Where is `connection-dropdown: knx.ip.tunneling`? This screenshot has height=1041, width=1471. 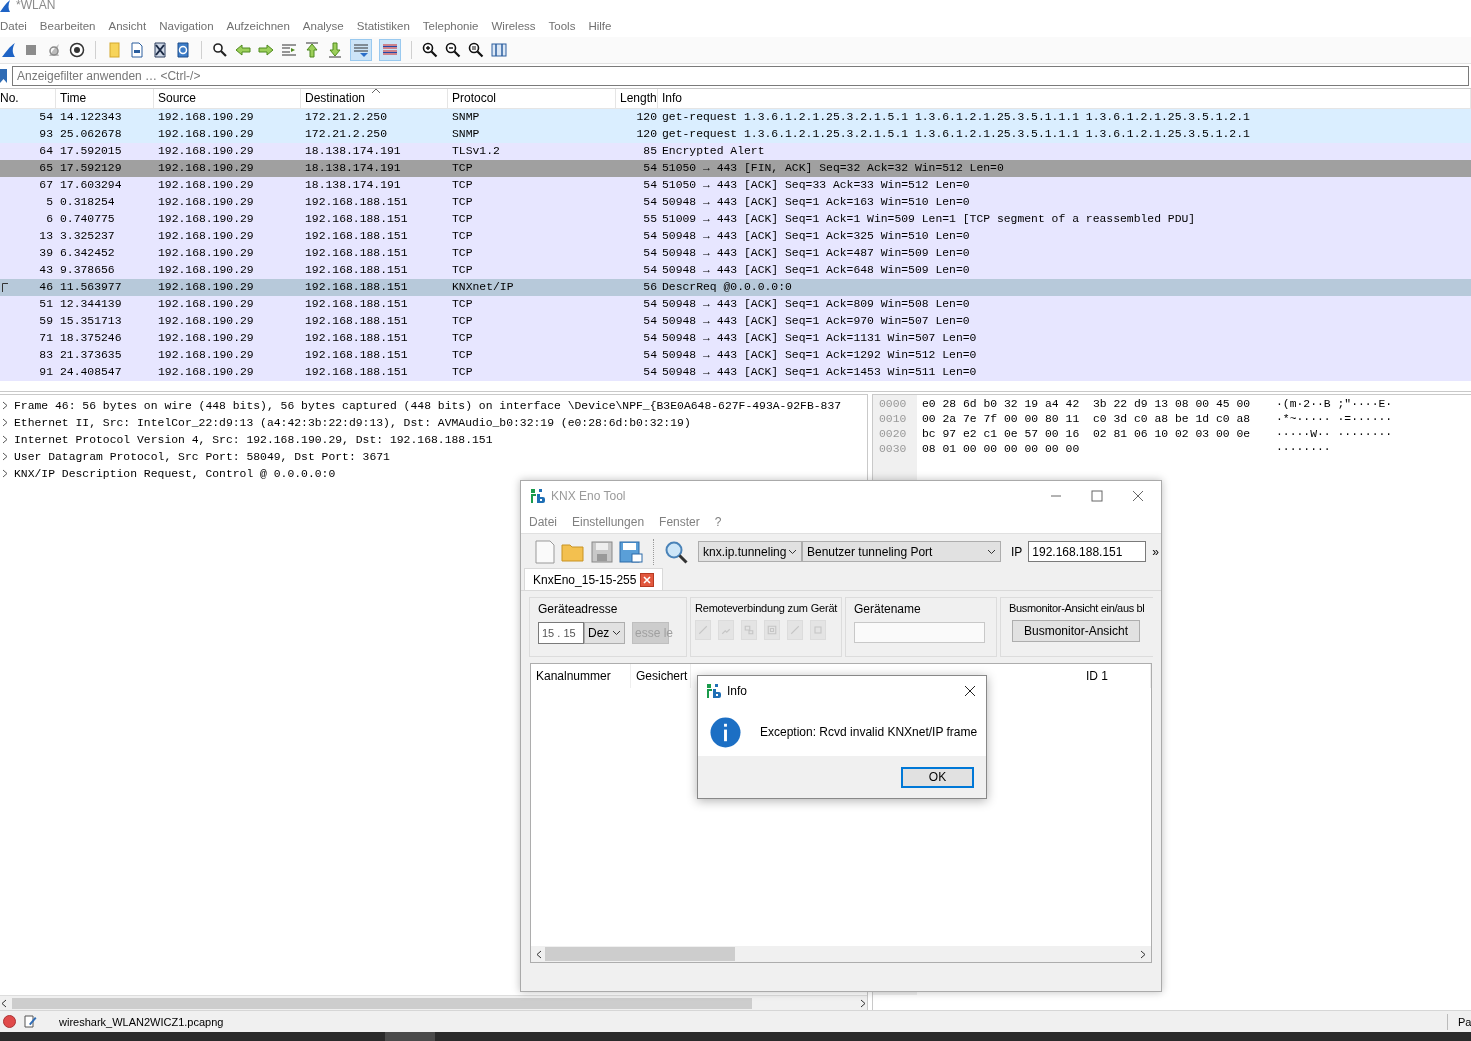
connection-dropdown: knx.ip.tunneling is located at coordinates (750, 551).